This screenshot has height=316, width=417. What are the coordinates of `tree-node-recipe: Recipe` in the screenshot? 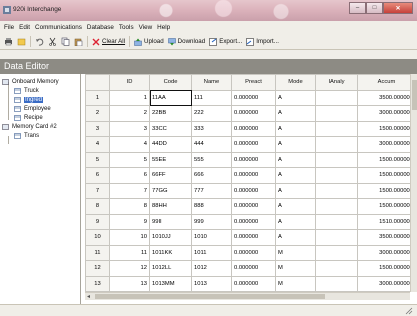 It's located at (40, 117).